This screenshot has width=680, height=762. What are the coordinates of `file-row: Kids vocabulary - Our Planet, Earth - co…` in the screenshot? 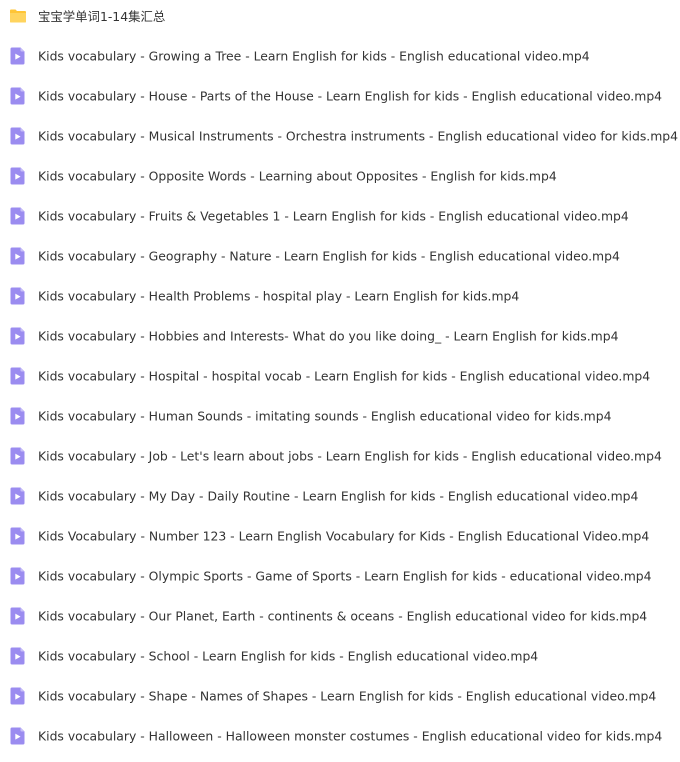 It's located at (340, 616).